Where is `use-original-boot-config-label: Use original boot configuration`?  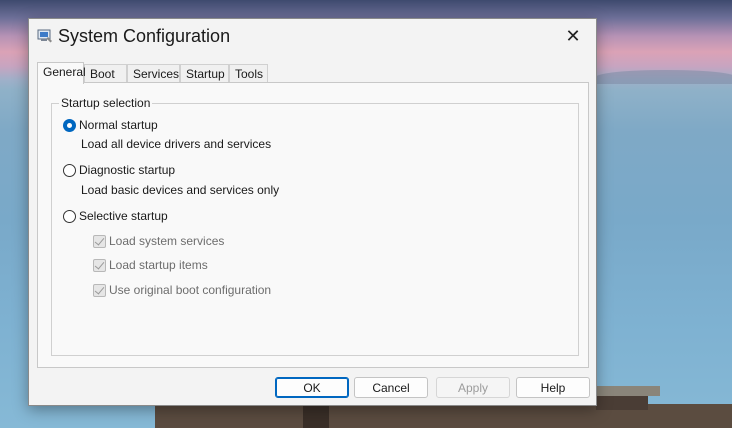 use-original-boot-config-label: Use original boot configuration is located at coordinates (190, 290).